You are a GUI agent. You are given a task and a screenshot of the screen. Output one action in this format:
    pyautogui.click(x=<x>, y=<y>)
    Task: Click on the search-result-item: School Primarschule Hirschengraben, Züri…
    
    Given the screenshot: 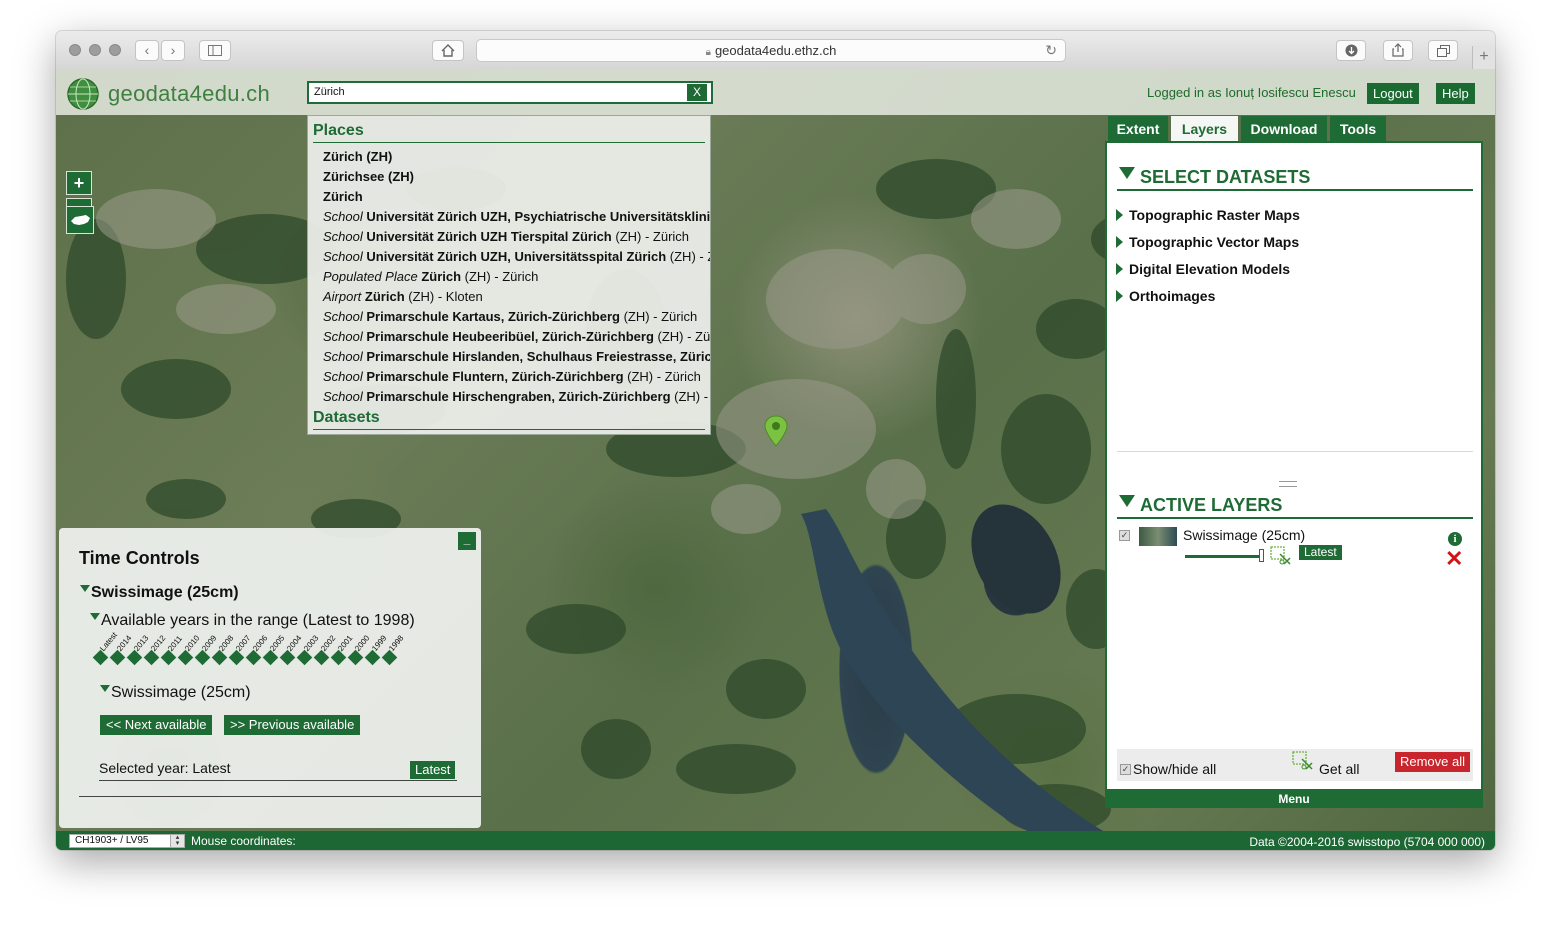 What is the action you would take?
    pyautogui.click(x=516, y=397)
    